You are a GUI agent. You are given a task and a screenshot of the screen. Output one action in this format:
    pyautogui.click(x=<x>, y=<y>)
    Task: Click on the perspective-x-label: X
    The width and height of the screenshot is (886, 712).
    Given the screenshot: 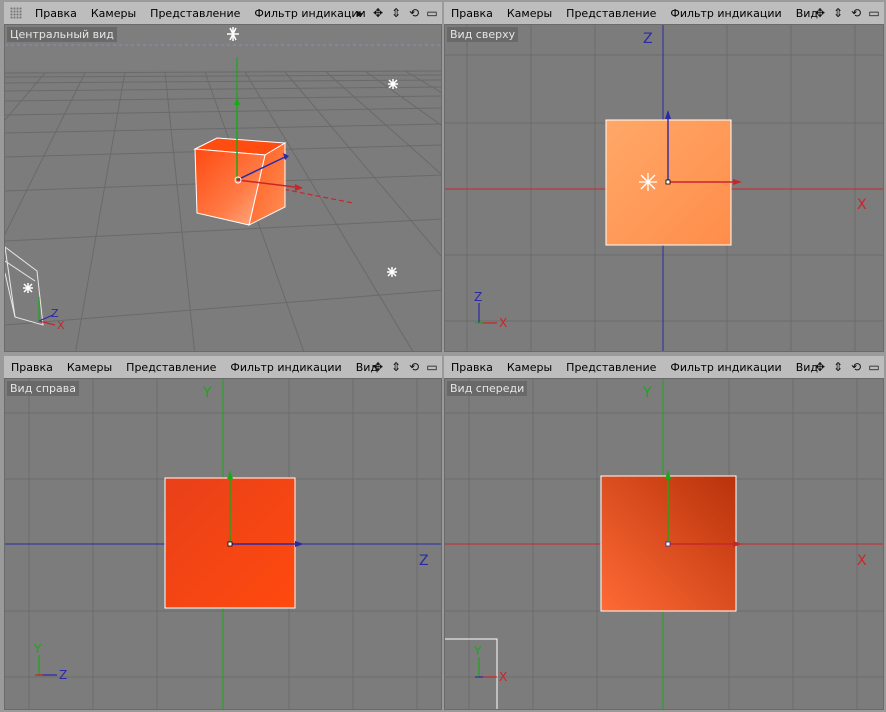 What is the action you would take?
    pyautogui.click(x=61, y=325)
    